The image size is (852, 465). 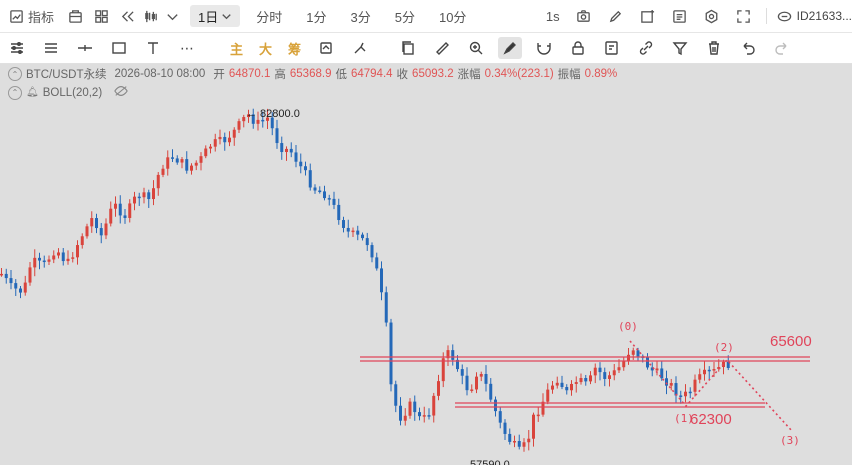 What do you see at coordinates (269, 16) in the screenshot?
I see `timeframe-0: 分时` at bounding box center [269, 16].